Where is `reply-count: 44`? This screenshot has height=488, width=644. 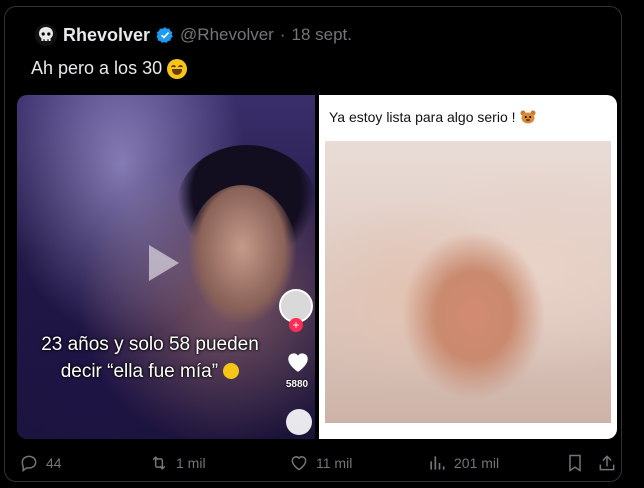
reply-count: 44 is located at coordinates (54, 463).